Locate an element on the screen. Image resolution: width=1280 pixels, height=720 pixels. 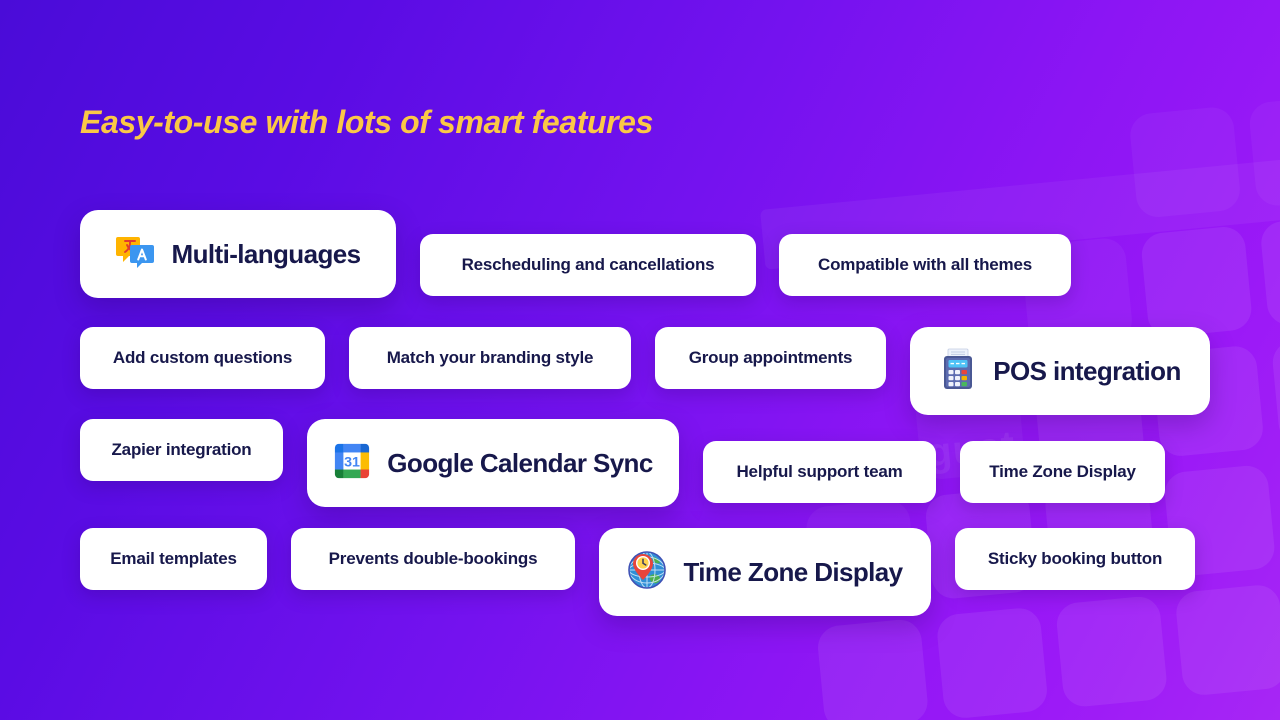
feature-card-branding-style: Match your branding style is located at coordinates (490, 358).